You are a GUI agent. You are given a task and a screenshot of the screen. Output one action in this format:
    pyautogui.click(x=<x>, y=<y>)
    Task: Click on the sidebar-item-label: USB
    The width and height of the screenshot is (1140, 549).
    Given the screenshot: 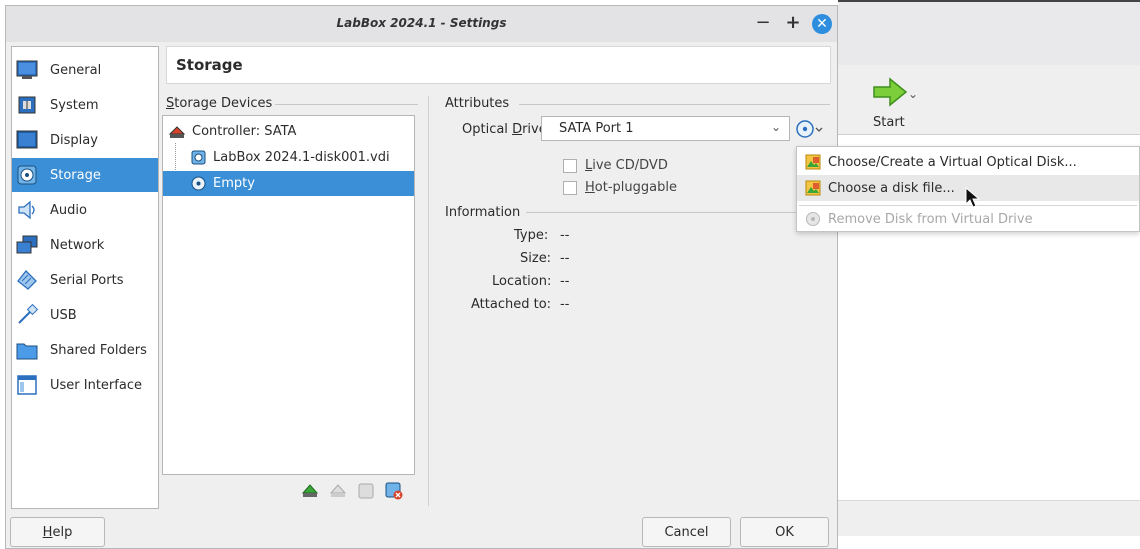 What is the action you would take?
    pyautogui.click(x=63, y=315)
    